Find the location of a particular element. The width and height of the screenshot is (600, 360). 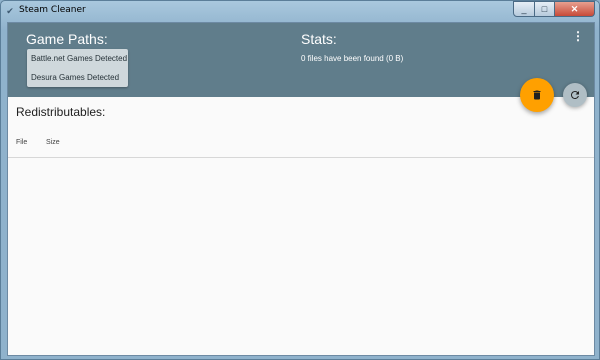

title-bar: ✔ Steam Cleaner _ □ ✕ is located at coordinates (300, 11).